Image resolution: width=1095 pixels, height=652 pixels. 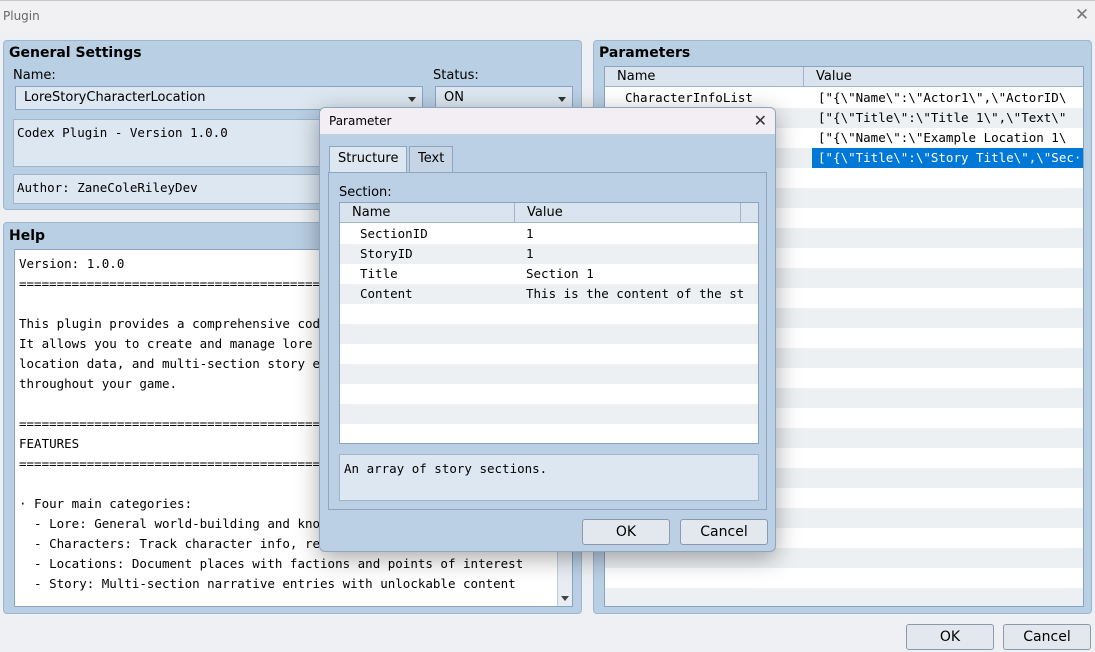 I want to click on parameter-name-cell: CharacterInfoList, so click(x=689, y=97).